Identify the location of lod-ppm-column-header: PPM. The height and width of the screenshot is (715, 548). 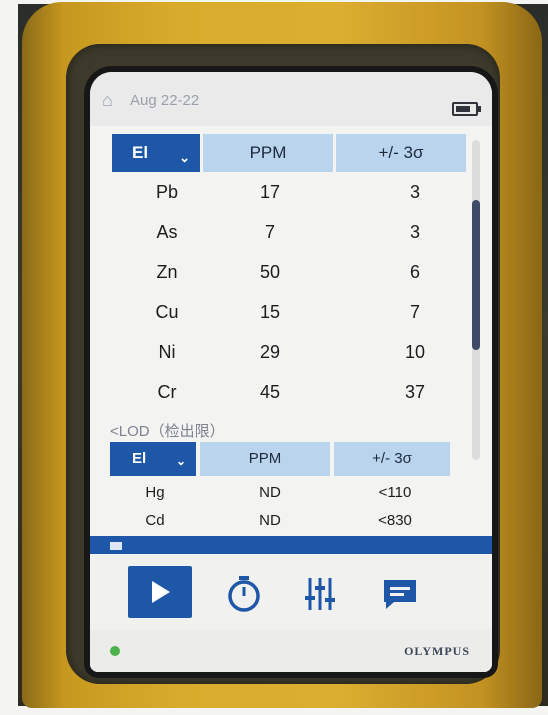
(265, 459).